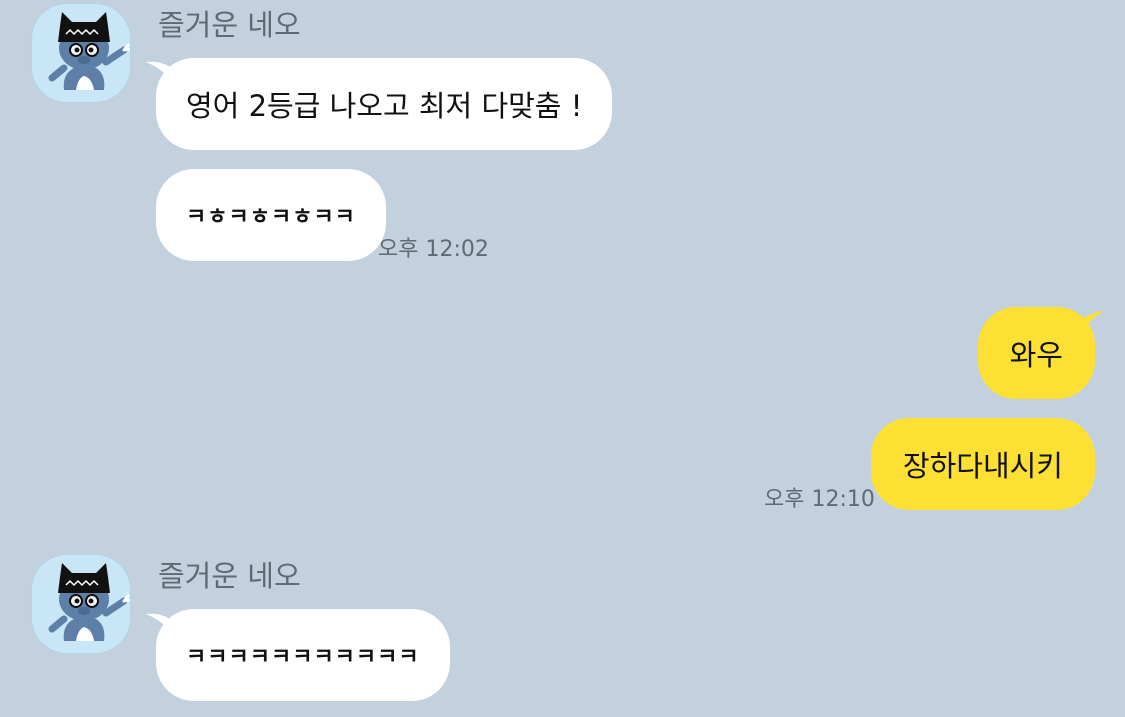 Image resolution: width=1125 pixels, height=717 pixels. I want to click on message-timestamp: 오후 12:10, so click(819, 499).